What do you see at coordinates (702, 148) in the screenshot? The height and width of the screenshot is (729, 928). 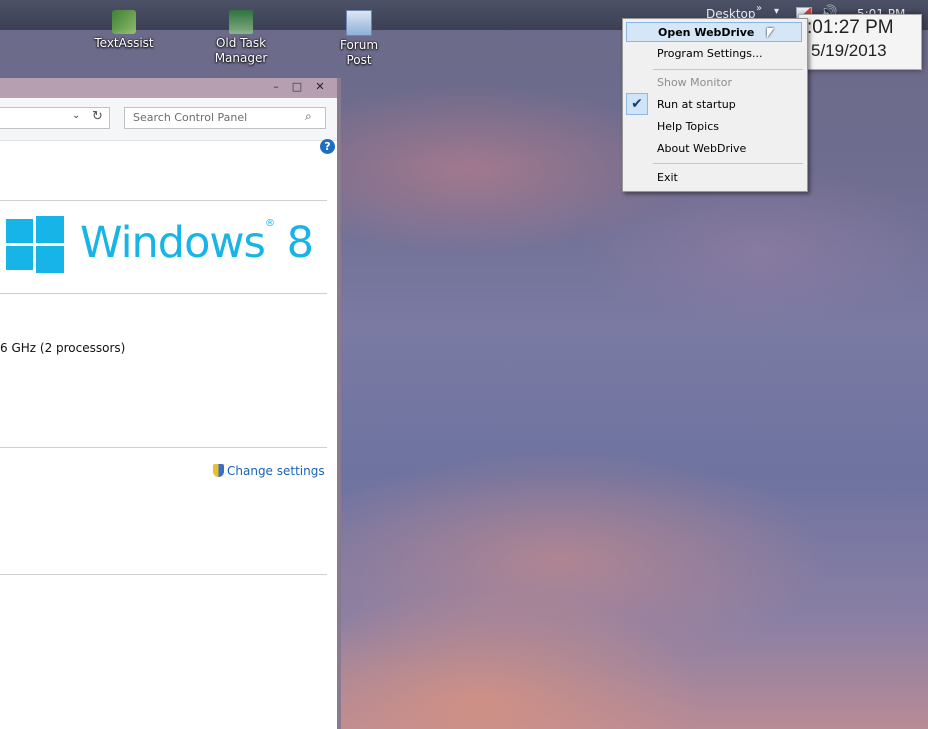 I see `menu-item-label: About WebDrive` at bounding box center [702, 148].